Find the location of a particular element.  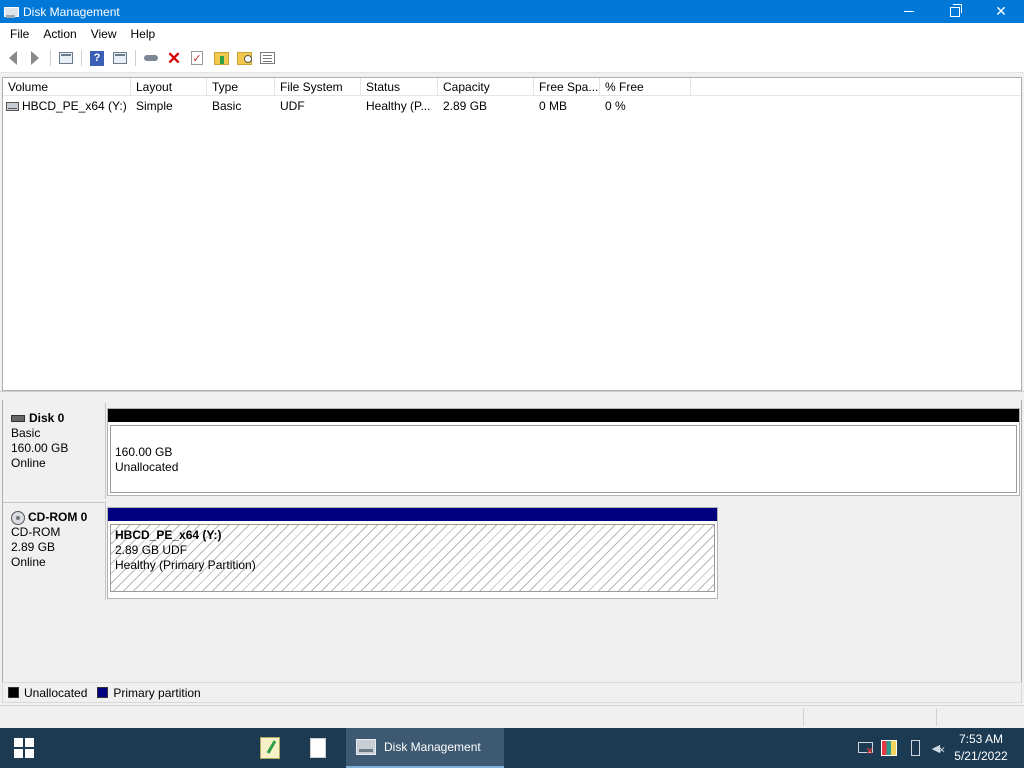

show-hide-console-tree-button is located at coordinates (66, 58).